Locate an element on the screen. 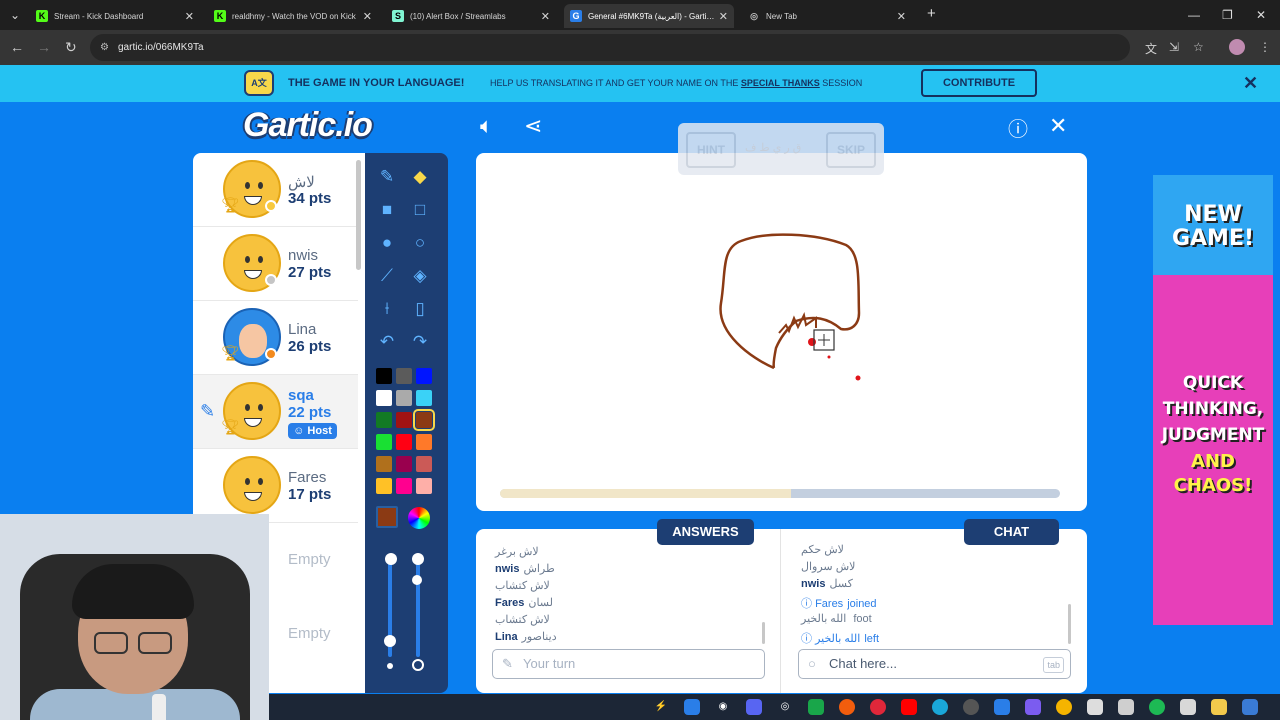 The width and height of the screenshot is (1280, 720). special-thanks-link: SPECIAL THANKS is located at coordinates (780, 83).